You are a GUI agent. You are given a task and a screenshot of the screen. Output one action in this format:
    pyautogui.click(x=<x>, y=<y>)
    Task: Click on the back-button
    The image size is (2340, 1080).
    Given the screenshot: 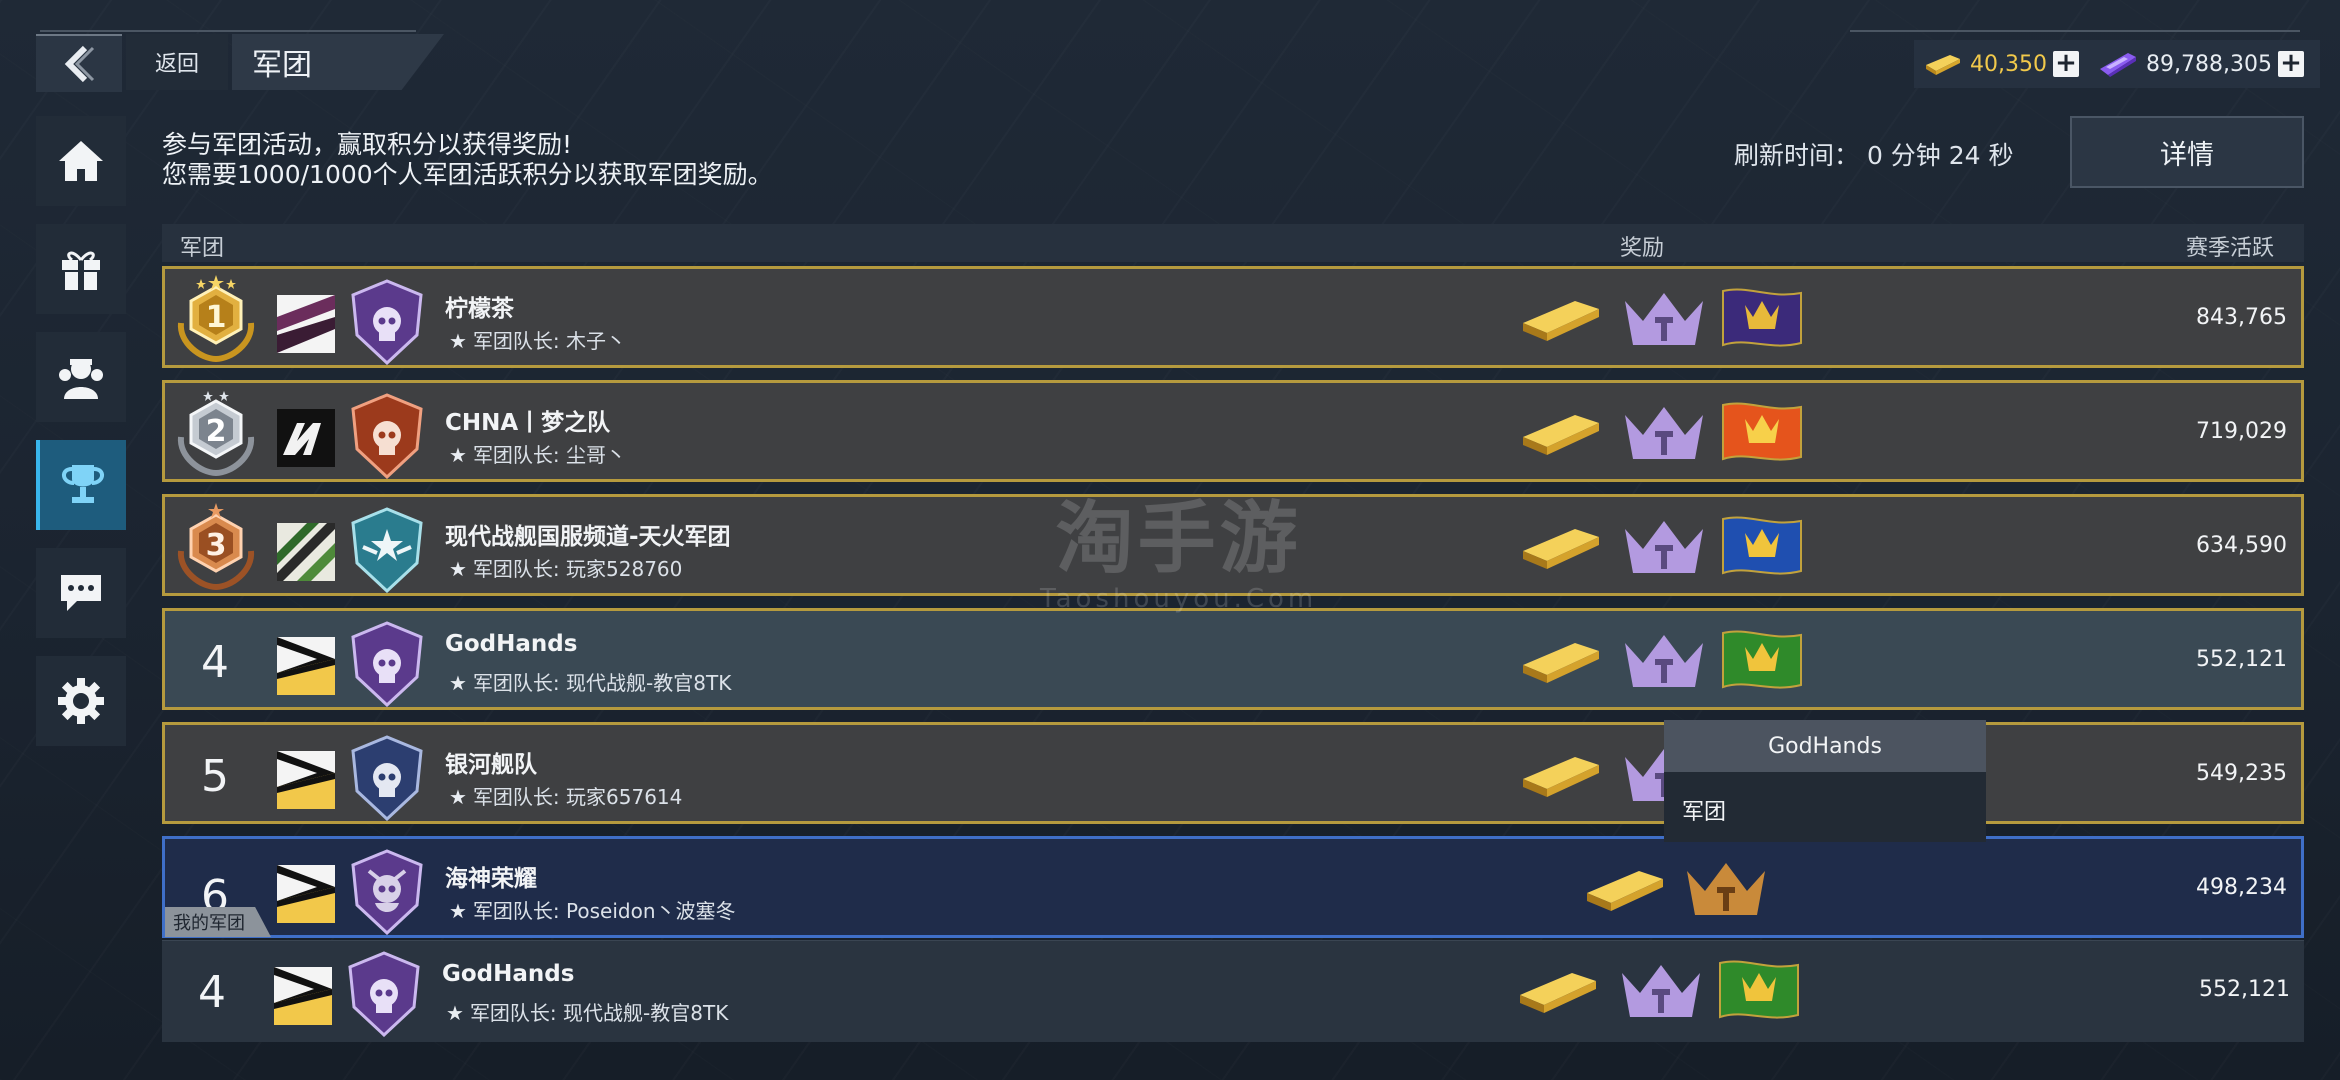 What is the action you would take?
    pyautogui.click(x=79, y=63)
    